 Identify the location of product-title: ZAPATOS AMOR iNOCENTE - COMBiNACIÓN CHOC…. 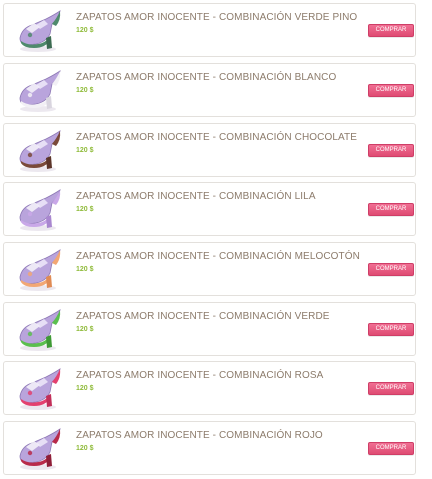
(216, 137).